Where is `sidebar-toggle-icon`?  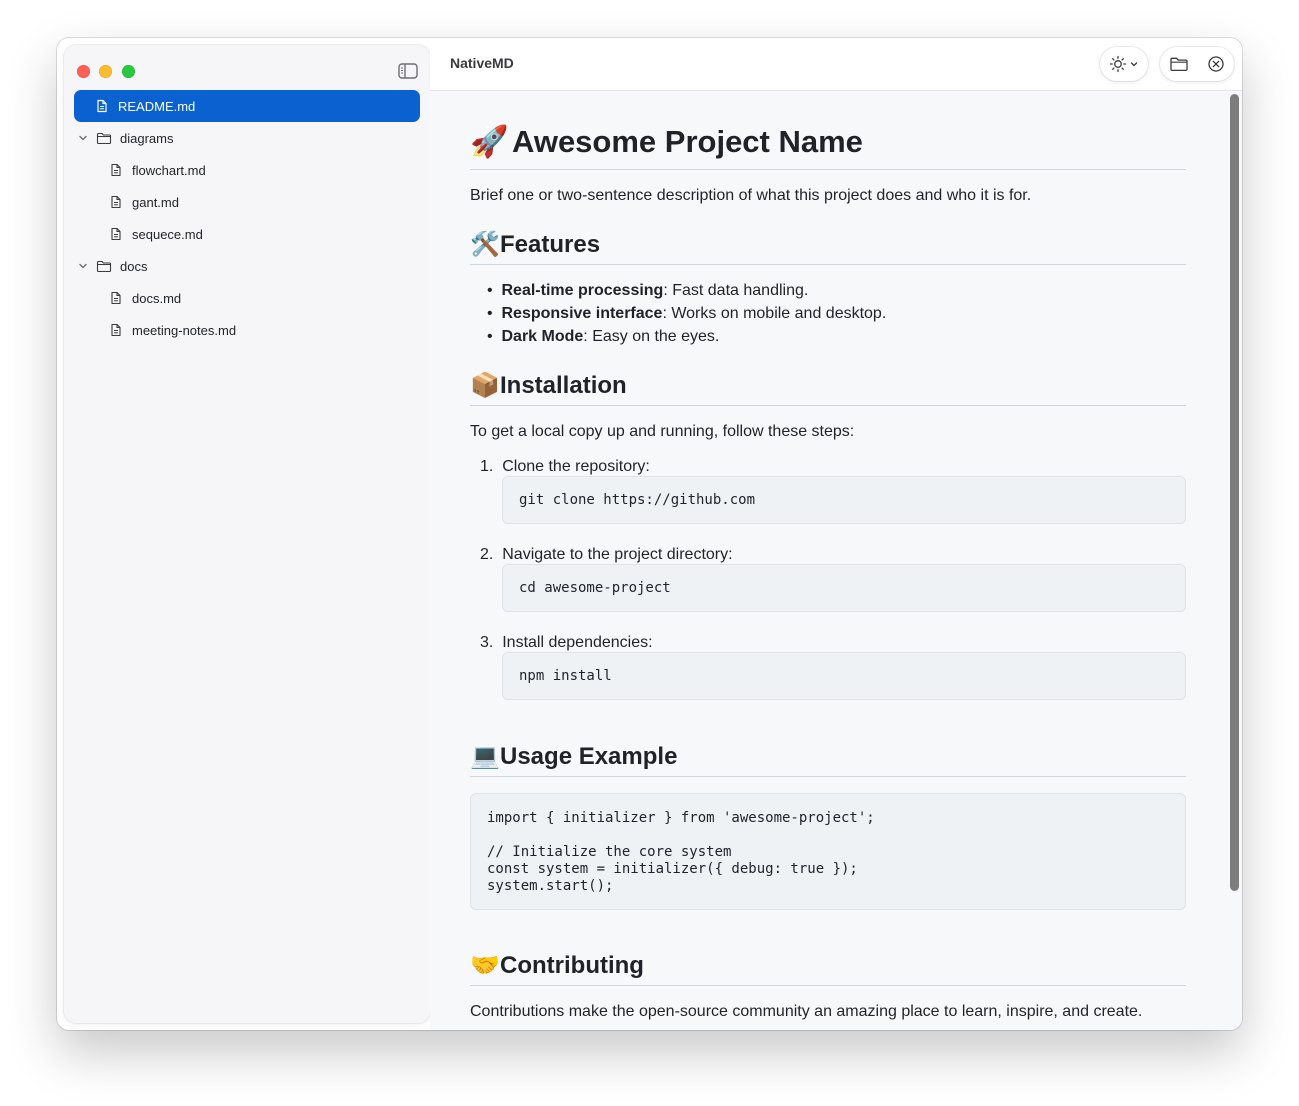
sidebar-toggle-icon is located at coordinates (408, 71).